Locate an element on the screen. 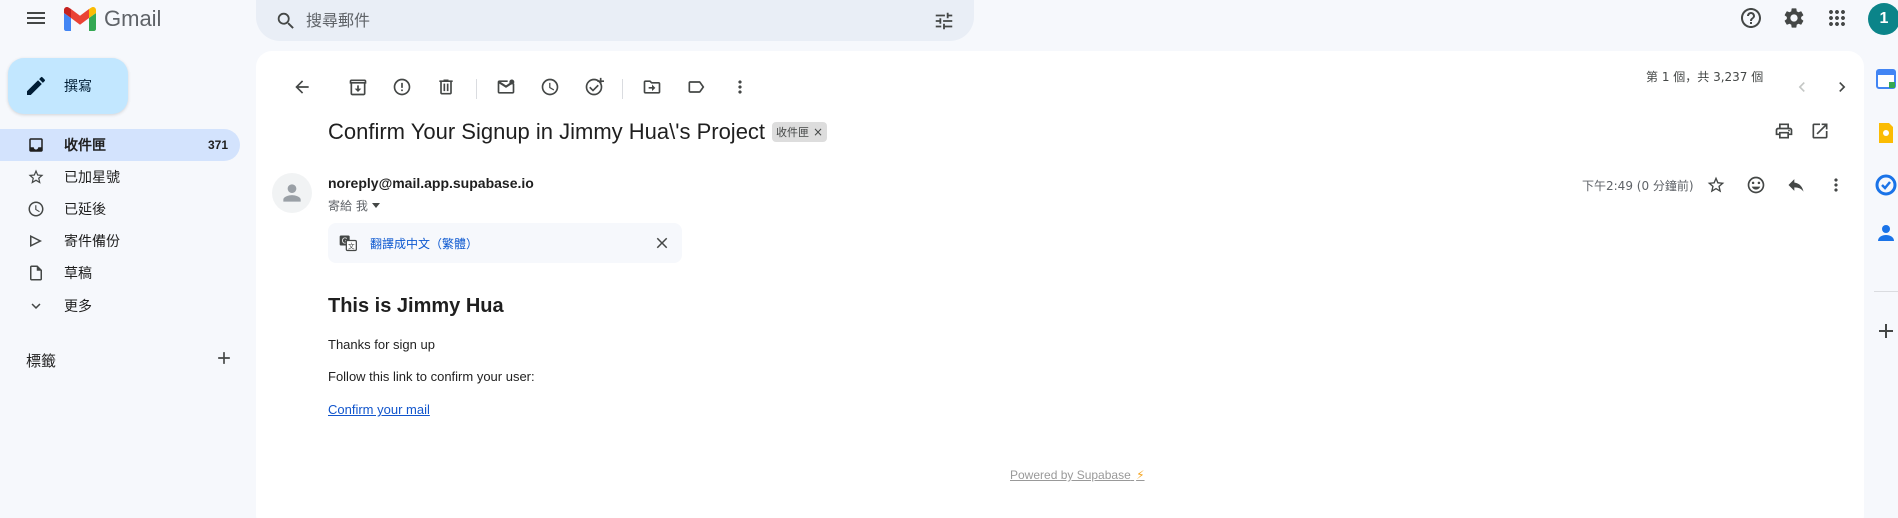  report-spam-button is located at coordinates (402, 87).